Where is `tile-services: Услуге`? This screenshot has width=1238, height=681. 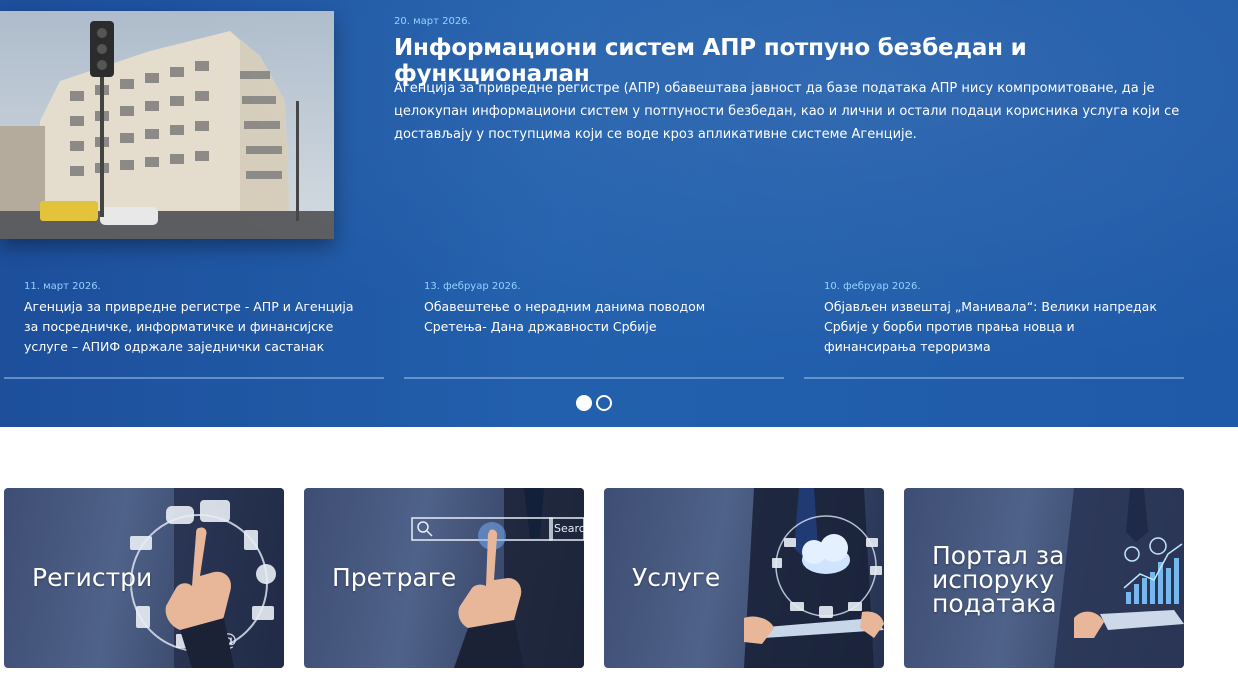 tile-services: Услуге is located at coordinates (744, 578).